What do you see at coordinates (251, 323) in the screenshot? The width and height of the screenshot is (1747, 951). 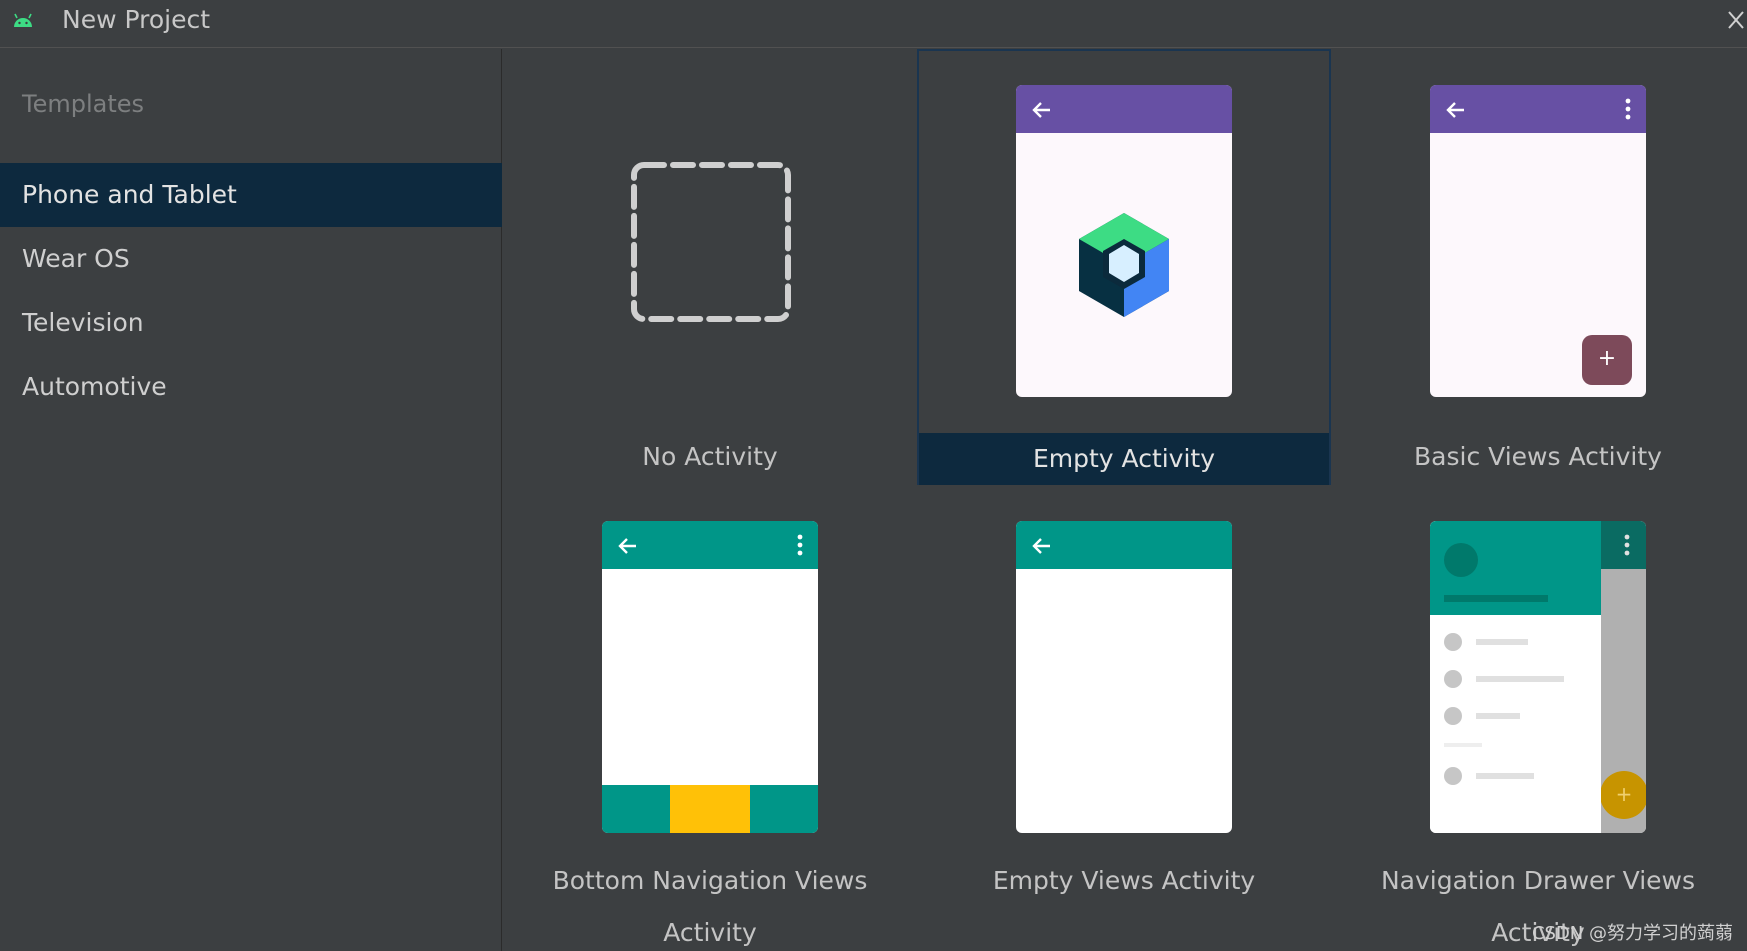 I see `sidebar-item-television: Television` at bounding box center [251, 323].